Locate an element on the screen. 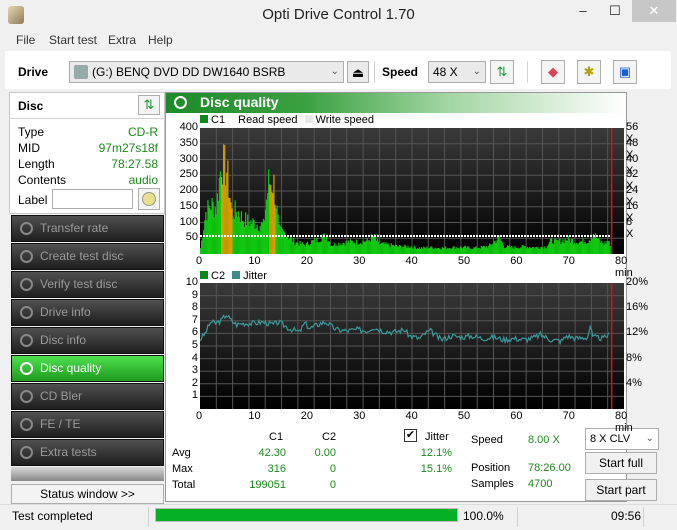 The image size is (677, 530). speed-select: 48 X ⌄ is located at coordinates (457, 72).